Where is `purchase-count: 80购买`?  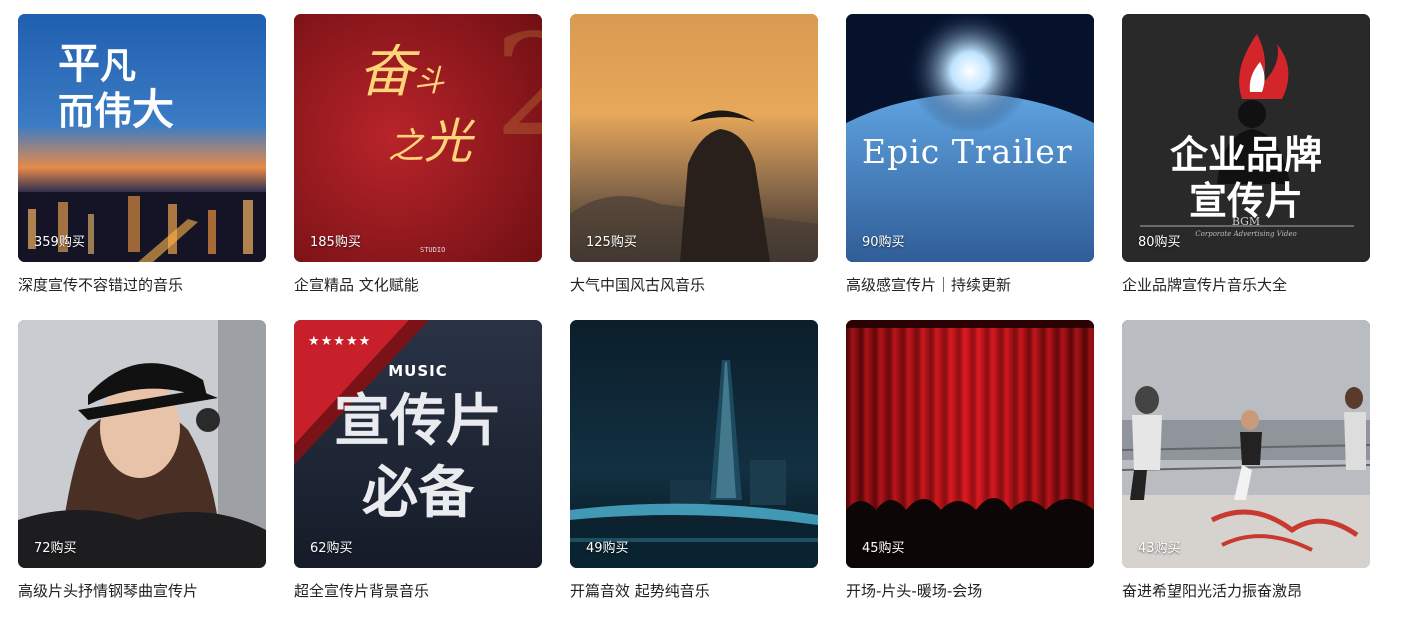 purchase-count: 80购买 is located at coordinates (1159, 242).